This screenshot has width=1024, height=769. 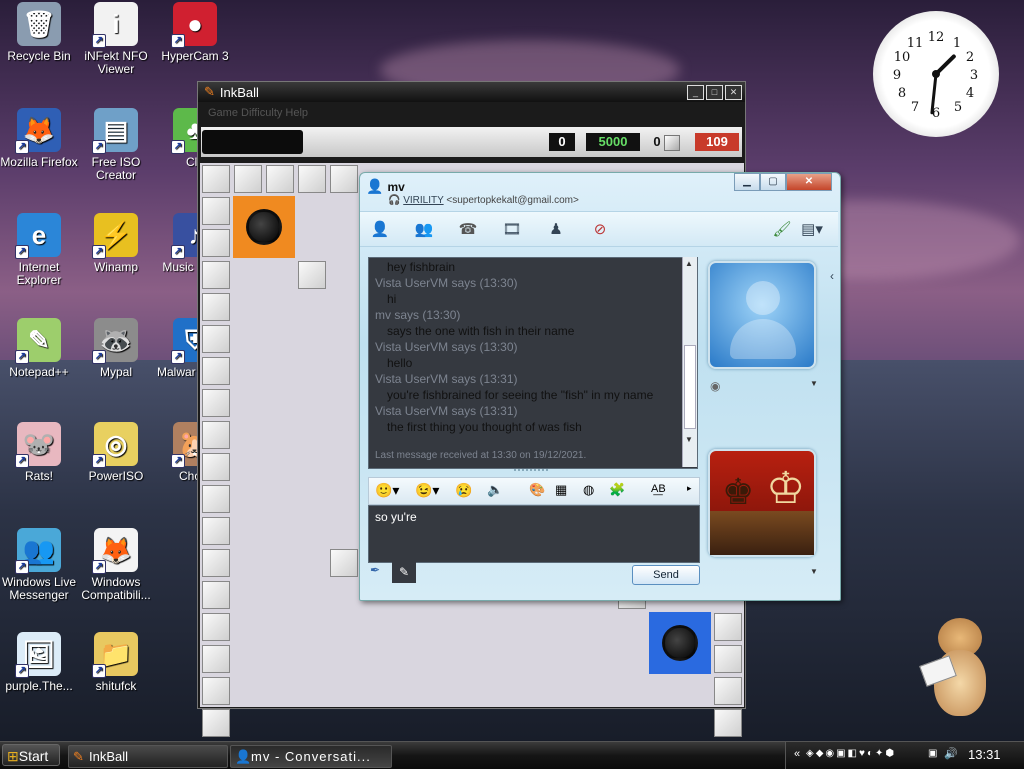 What do you see at coordinates (984, 754) in the screenshot?
I see `taskbar-clock: 13:31` at bounding box center [984, 754].